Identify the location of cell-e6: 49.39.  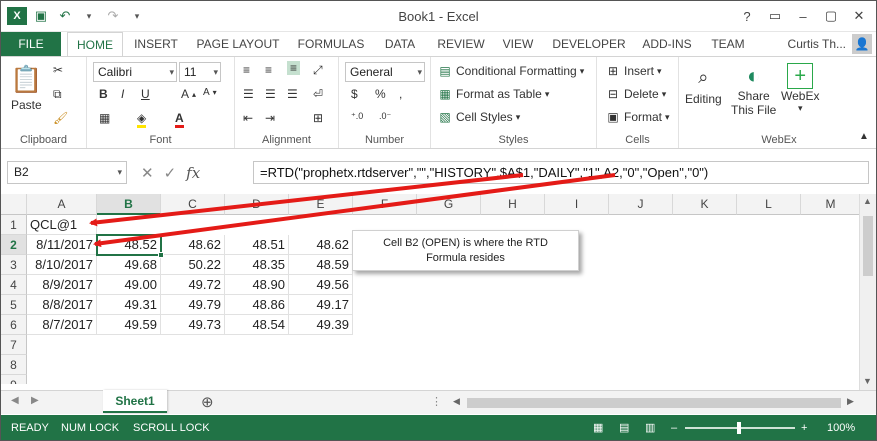
(321, 325).